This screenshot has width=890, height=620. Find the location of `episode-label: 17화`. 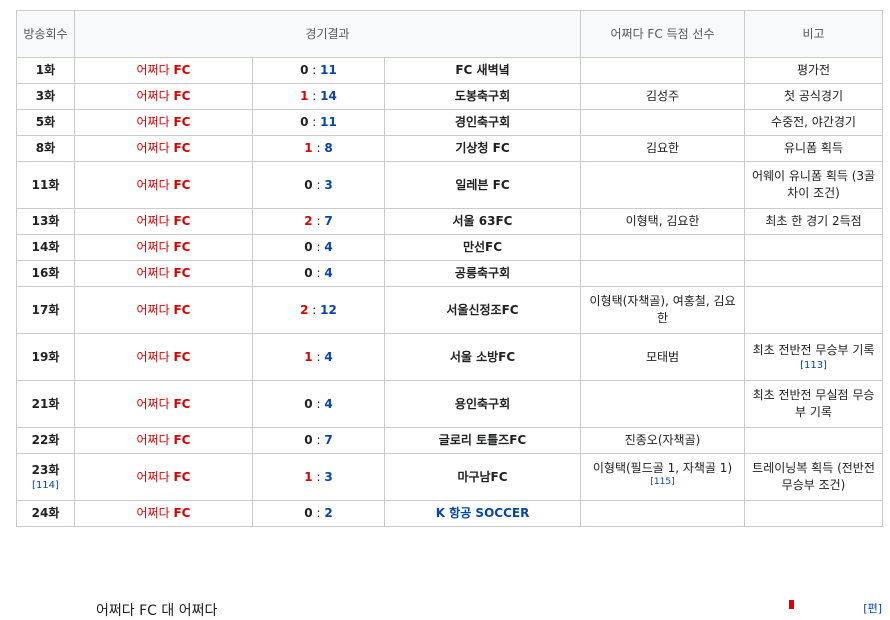

episode-label: 17화 is located at coordinates (45, 309).